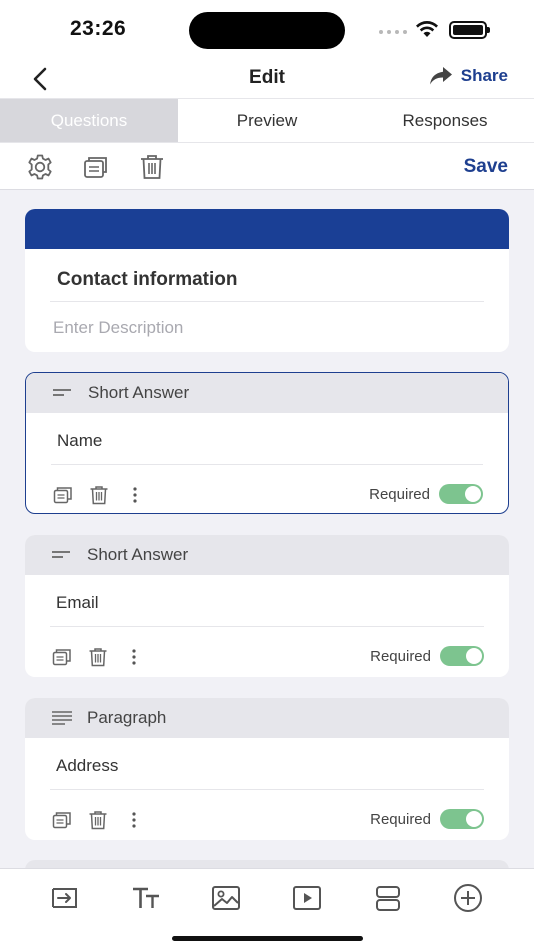 Image resolution: width=534 pixels, height=950 pixels. What do you see at coordinates (440, 76) in the screenshot?
I see `share-arrow-icon` at bounding box center [440, 76].